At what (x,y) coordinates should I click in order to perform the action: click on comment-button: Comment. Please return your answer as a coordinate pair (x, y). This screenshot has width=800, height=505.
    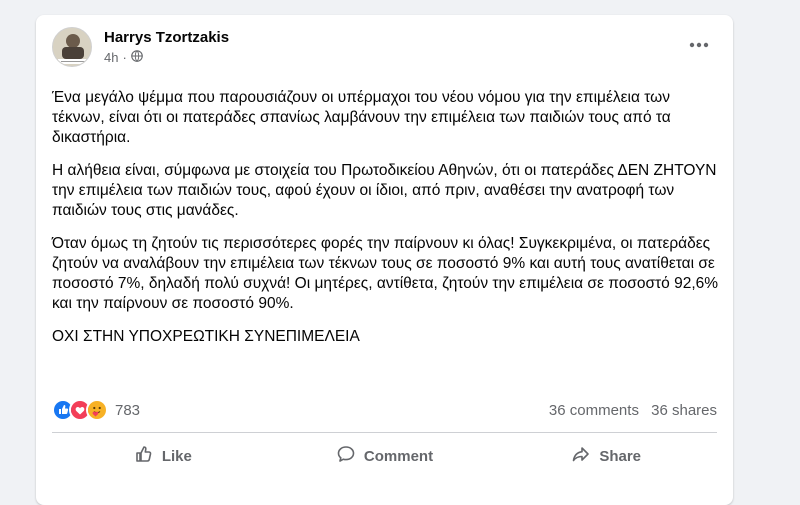
    Looking at the image, I should click on (385, 456).